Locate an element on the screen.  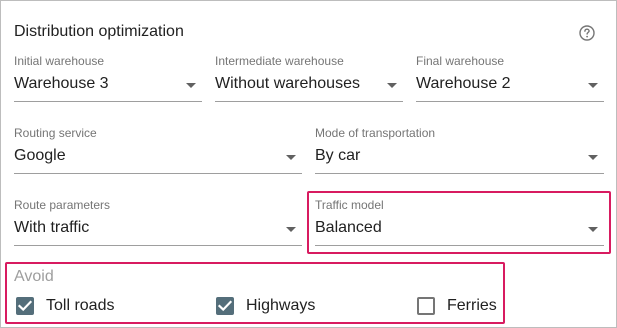
avoid-label: Avoid is located at coordinates (34, 276).